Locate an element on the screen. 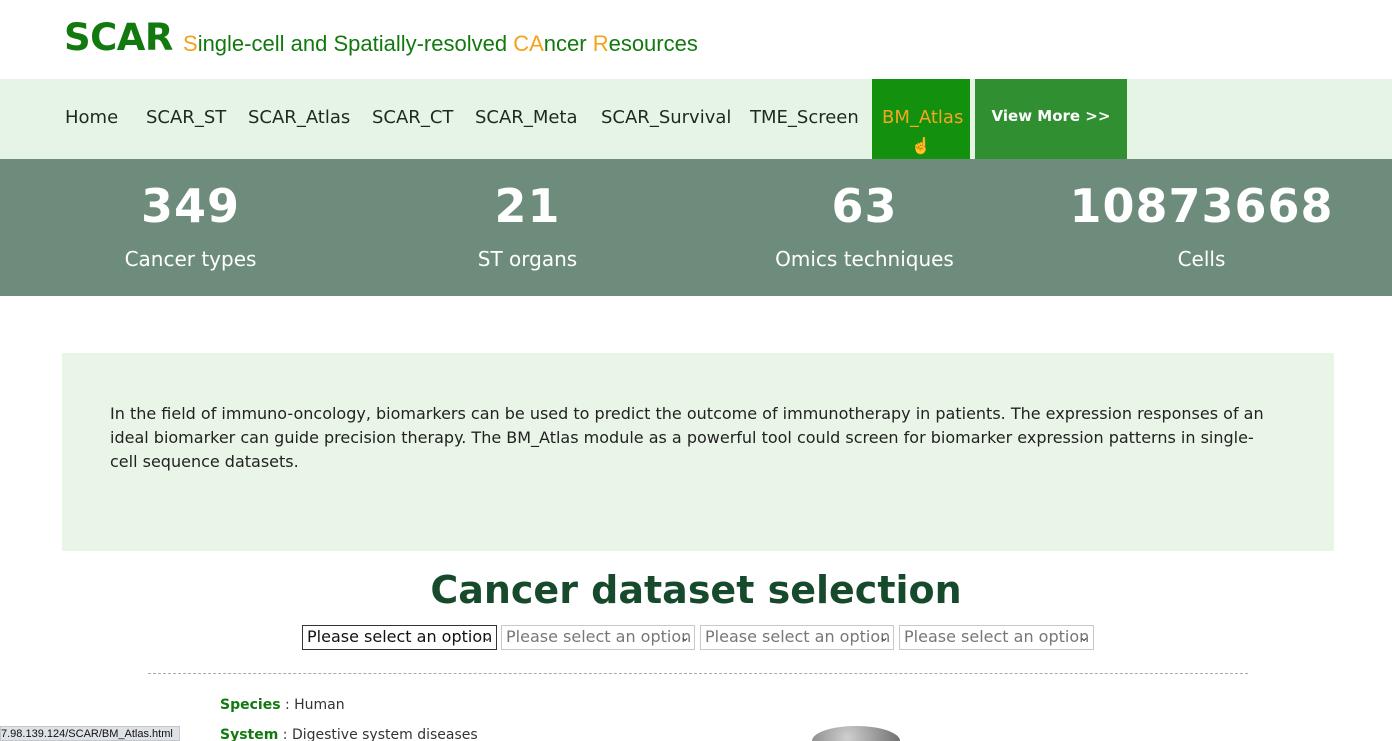  stat-cells: 10873668 Cells is located at coordinates (1201, 215).